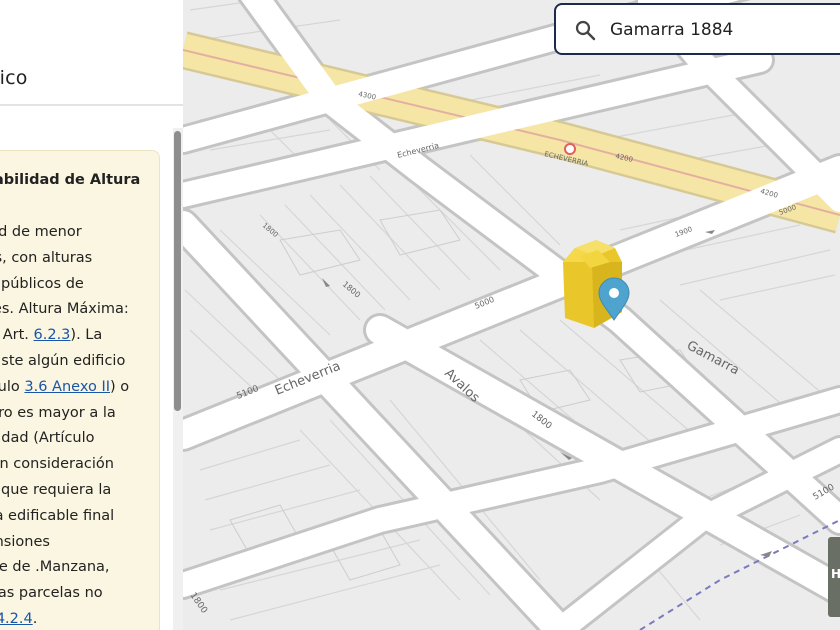 This screenshot has height=630, width=840. I want to click on card-text: tensiones, so click(25, 541).